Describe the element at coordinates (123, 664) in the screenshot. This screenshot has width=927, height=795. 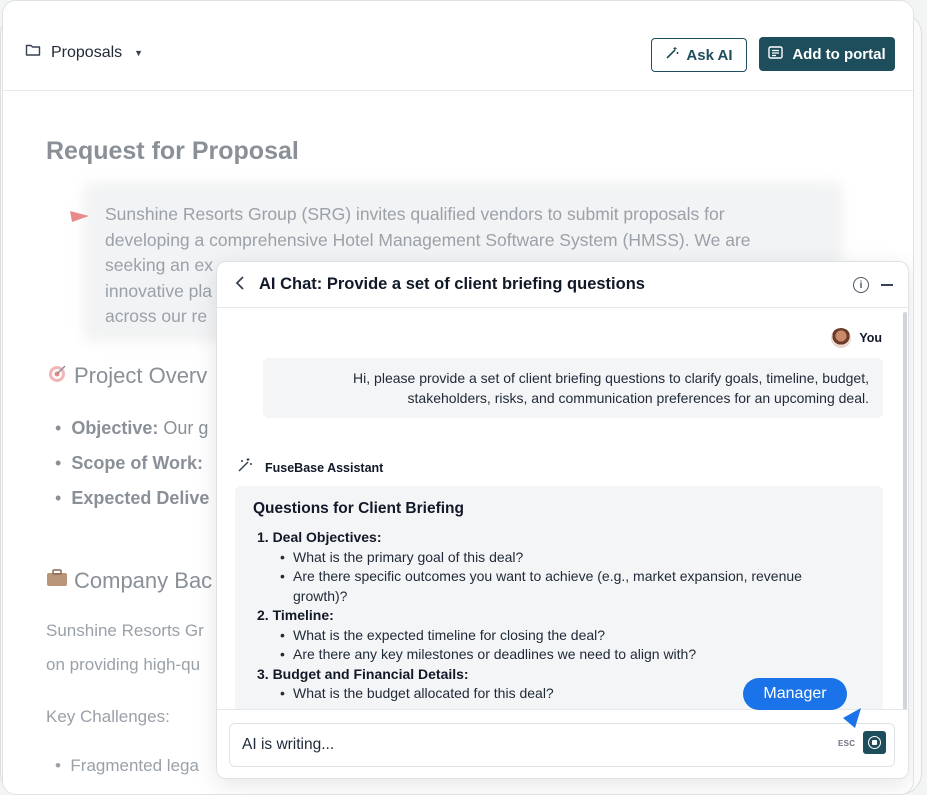
I see `company-paragraph-line: on providing high-qu` at that location.